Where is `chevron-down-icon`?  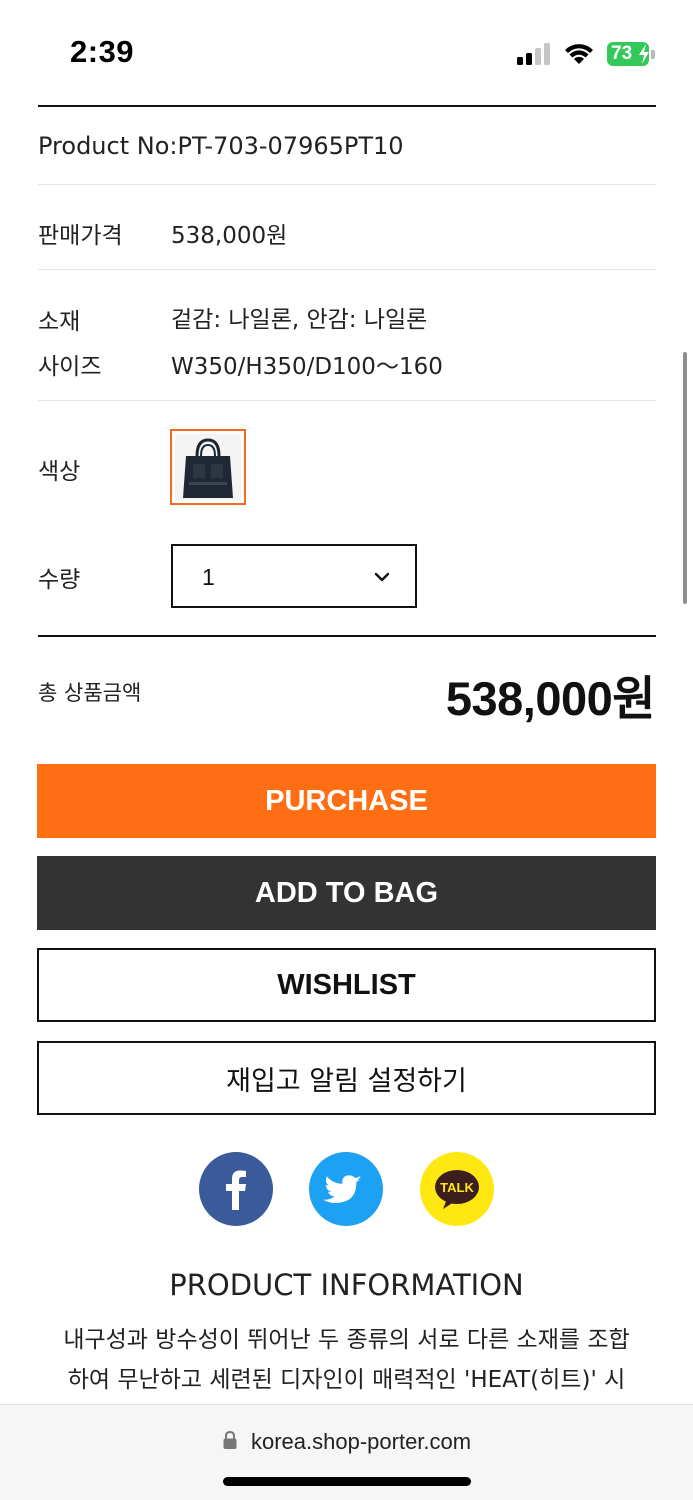 chevron-down-icon is located at coordinates (382, 577).